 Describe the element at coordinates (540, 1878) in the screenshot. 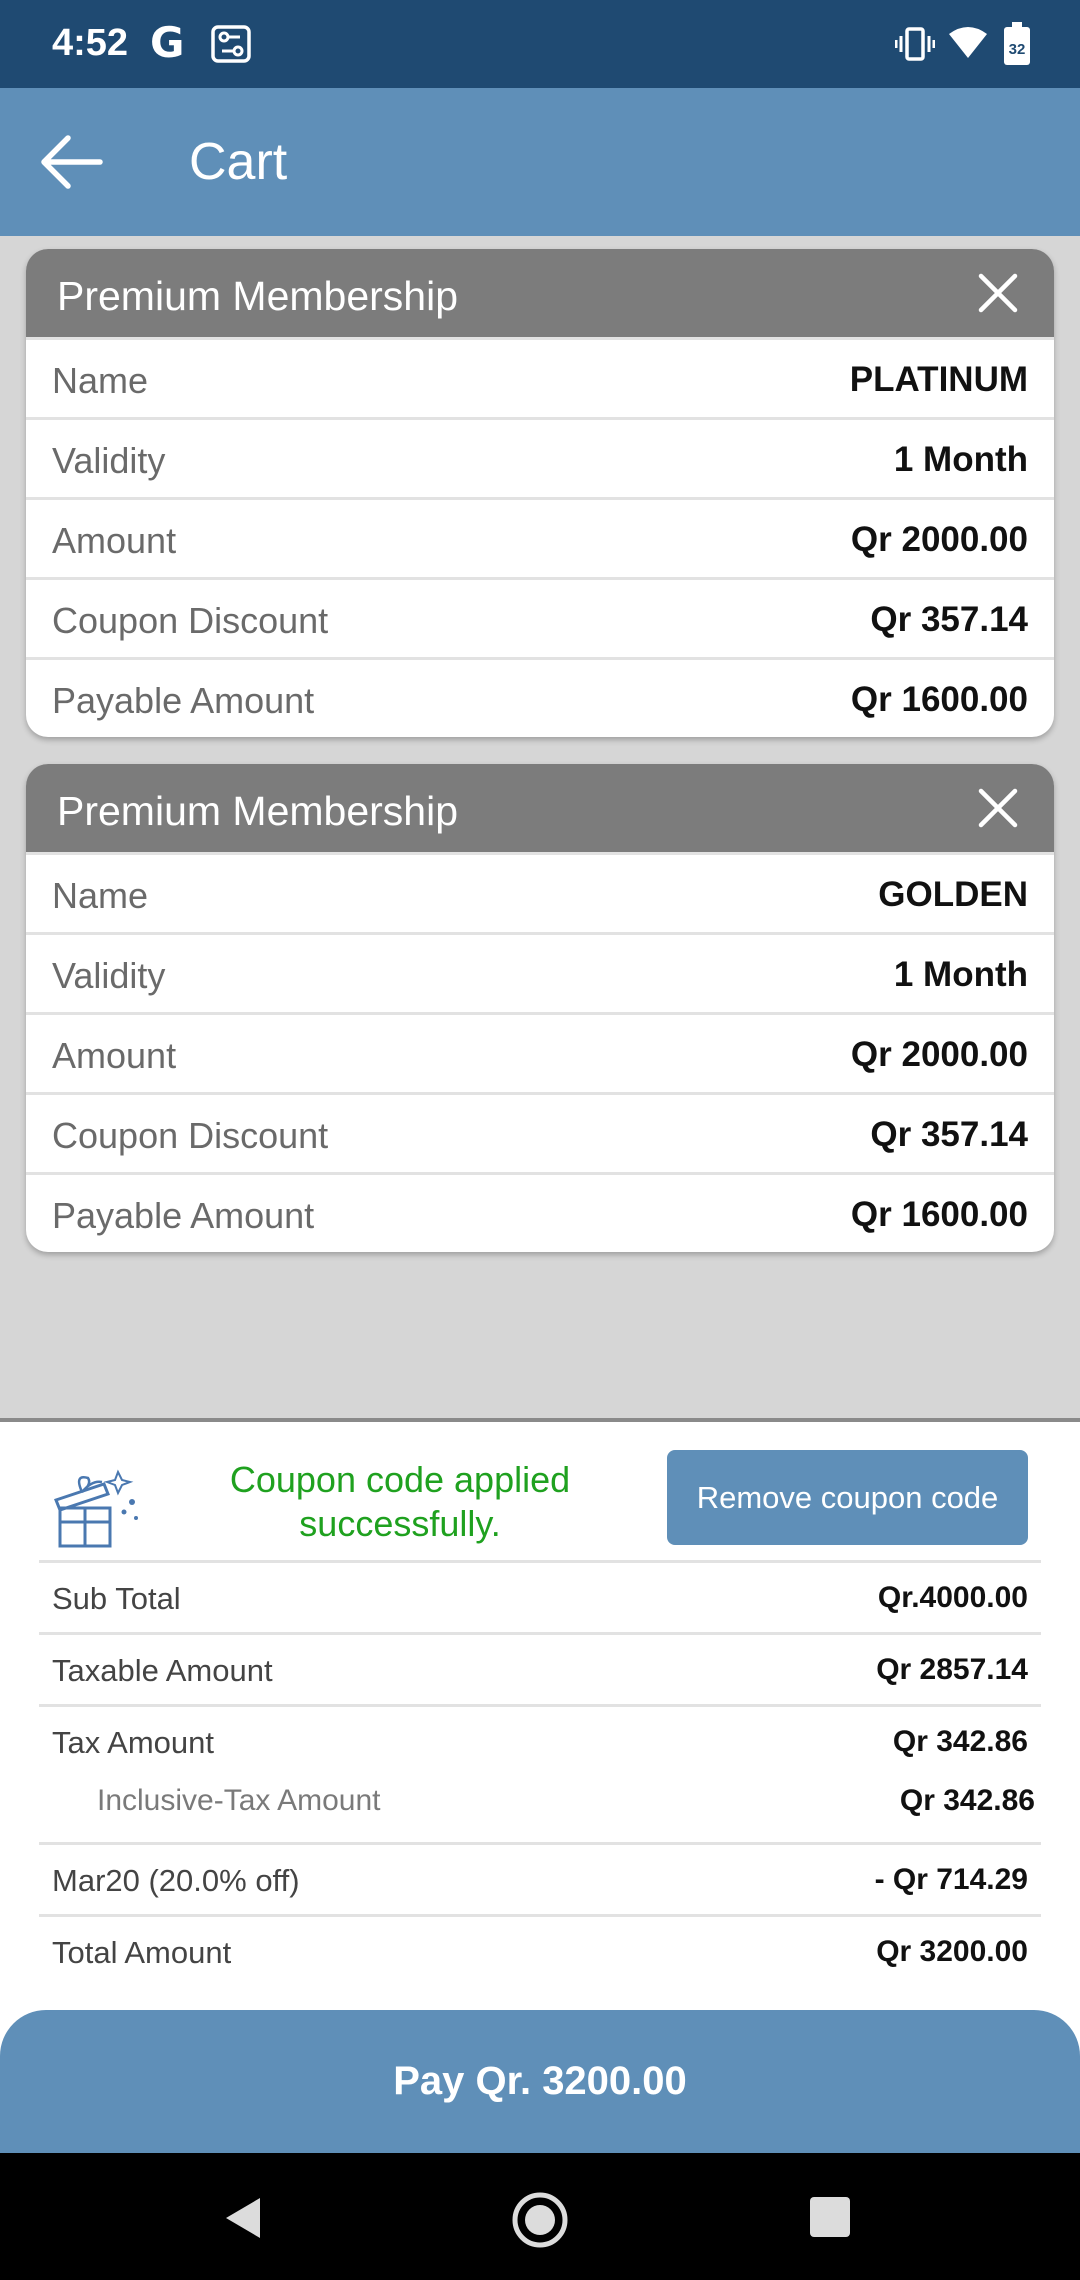

I see `summary-row-coupon: Mar20 (20.0% off) - Qr 714.29` at that location.